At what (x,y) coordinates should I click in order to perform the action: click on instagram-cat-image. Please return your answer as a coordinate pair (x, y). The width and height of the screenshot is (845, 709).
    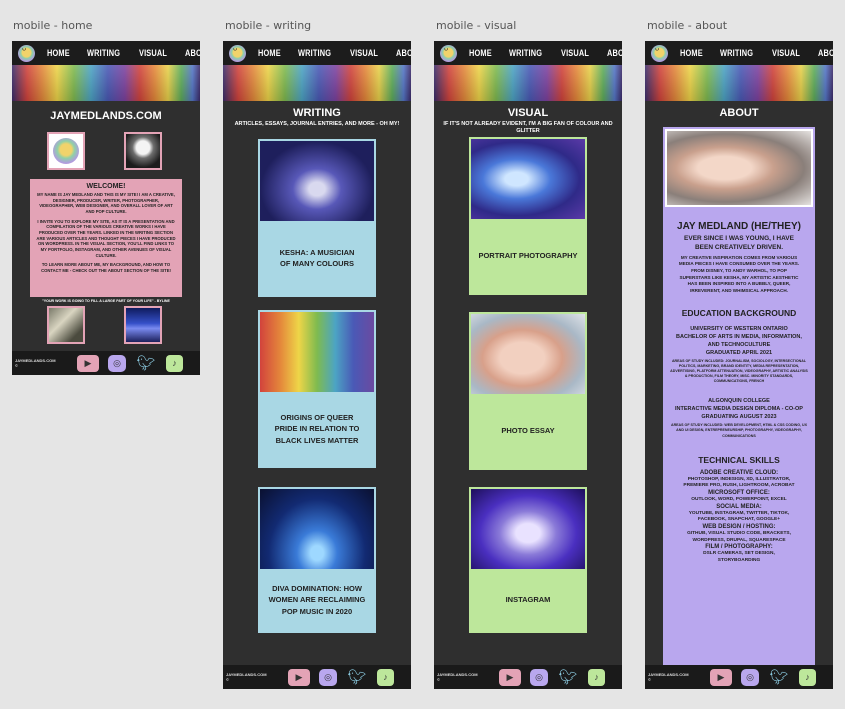
    Looking at the image, I should click on (528, 529).